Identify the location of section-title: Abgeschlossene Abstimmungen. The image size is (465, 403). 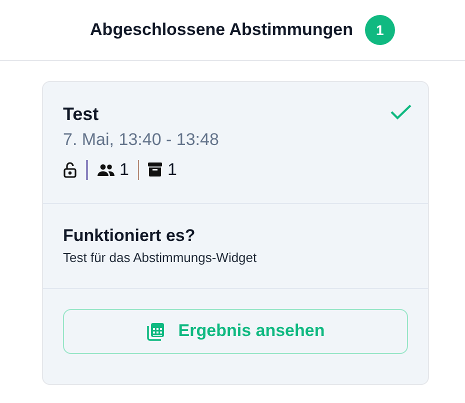
(221, 30).